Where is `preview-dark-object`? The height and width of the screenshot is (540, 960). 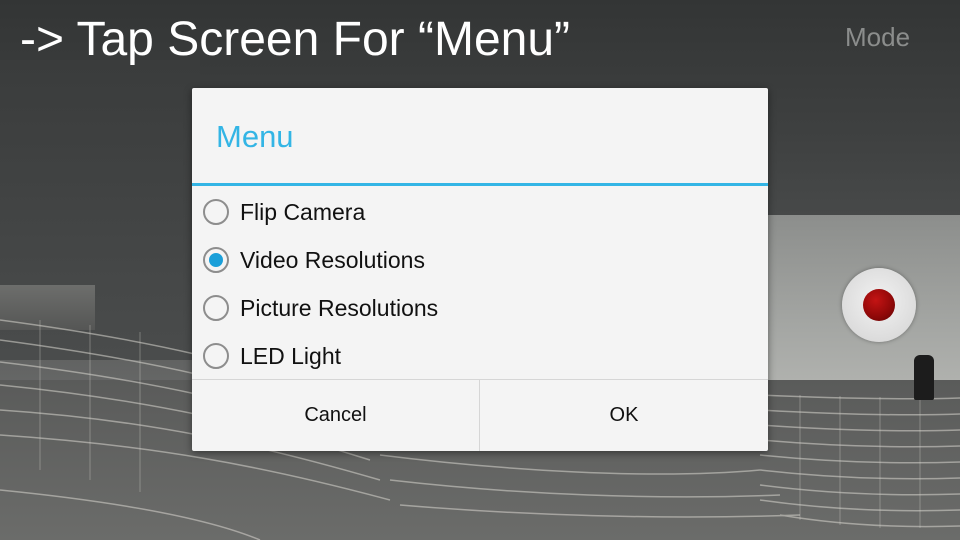
preview-dark-object is located at coordinates (924, 377).